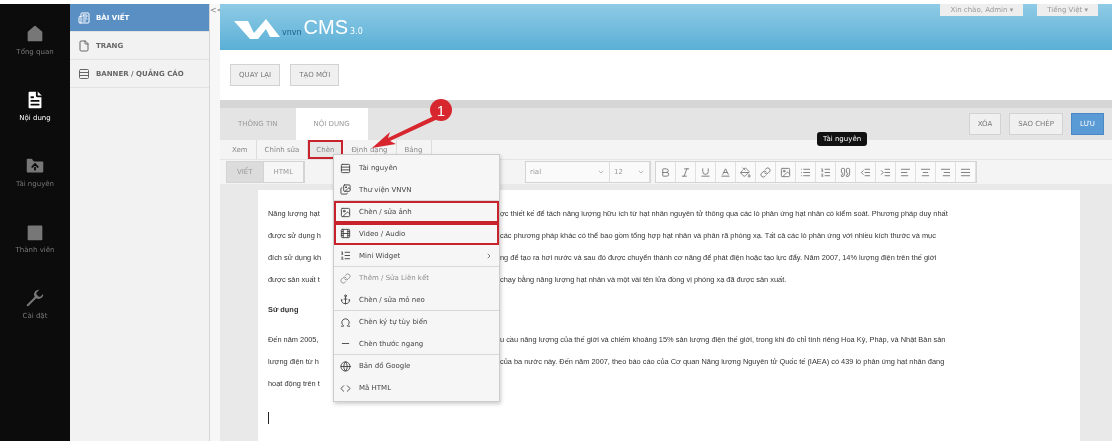 This screenshot has width=1112, height=441. Describe the element at coordinates (846, 172) in the screenshot. I see `quote-icon` at that location.